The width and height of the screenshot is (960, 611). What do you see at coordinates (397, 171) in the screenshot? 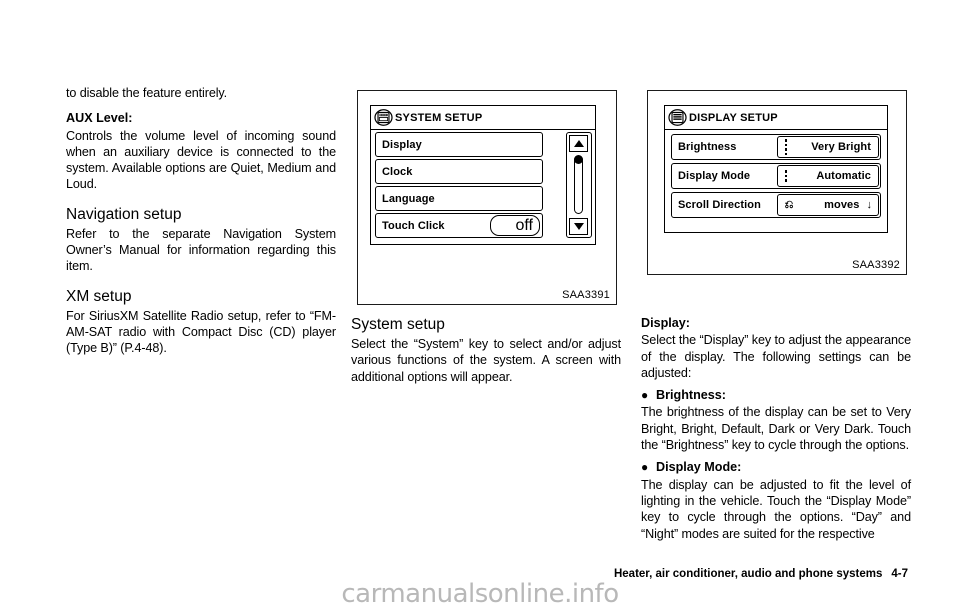
I see `system-row-clock-label: Clock` at bounding box center [397, 171].